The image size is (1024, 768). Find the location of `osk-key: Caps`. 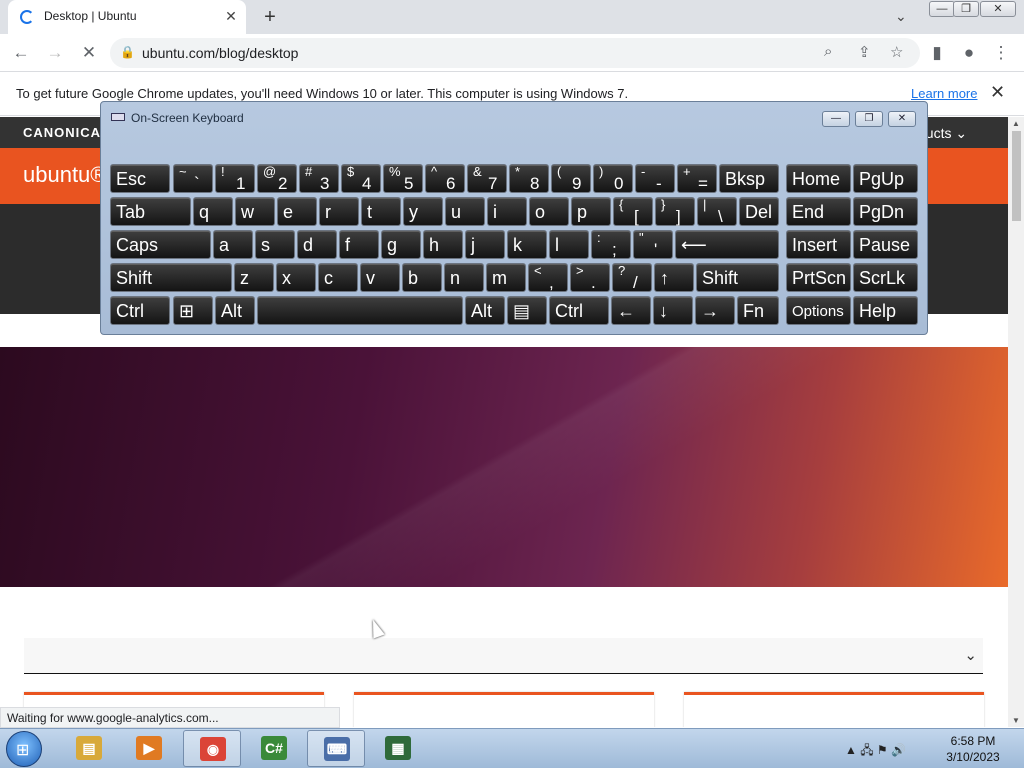

osk-key: Caps is located at coordinates (160, 244).